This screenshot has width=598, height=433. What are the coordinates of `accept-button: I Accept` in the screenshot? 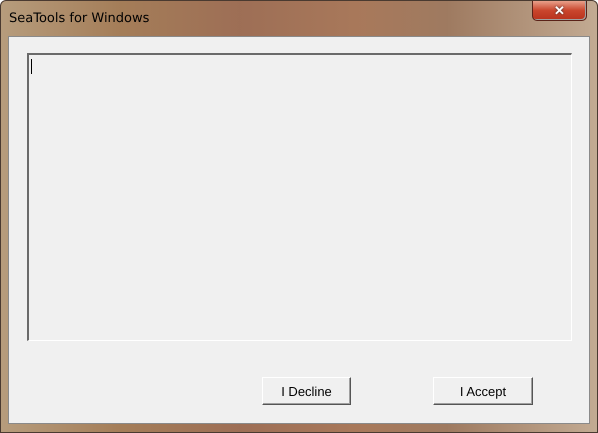 It's located at (483, 391).